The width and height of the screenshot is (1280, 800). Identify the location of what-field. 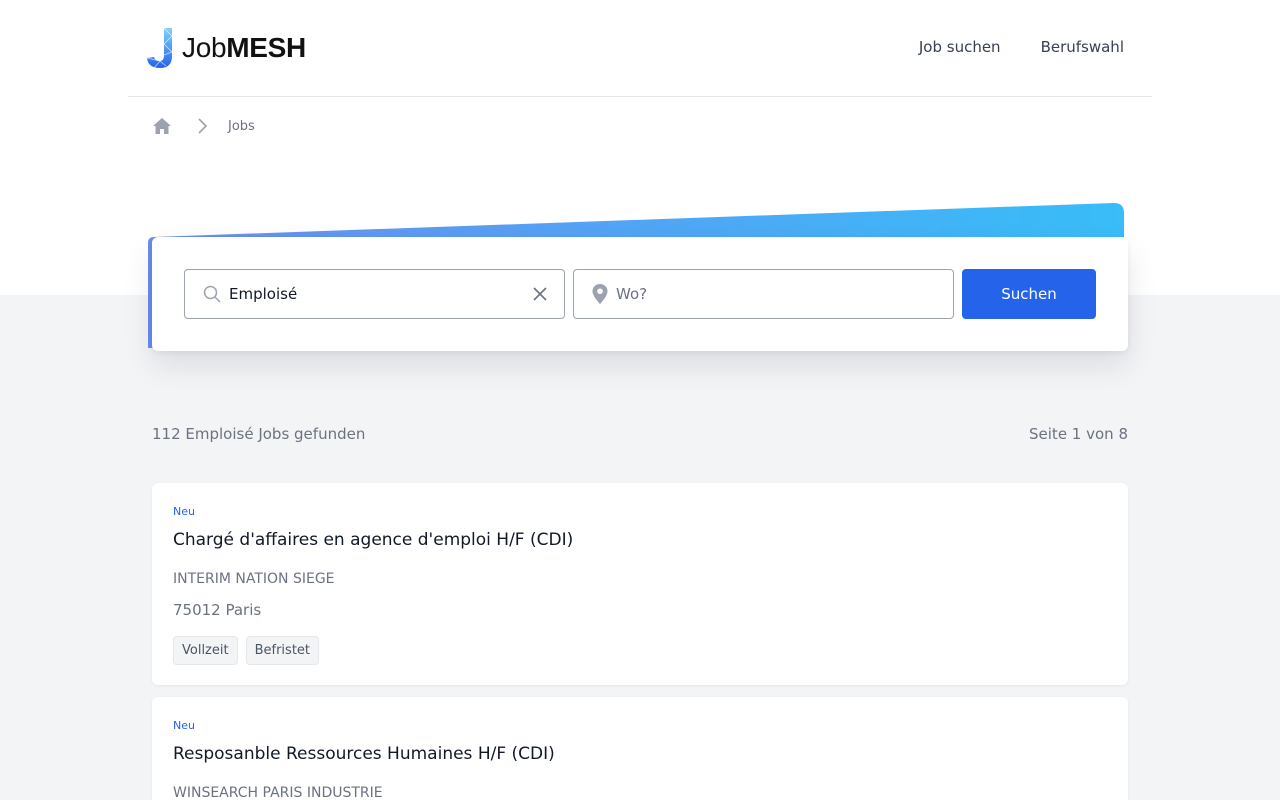
(374, 294).